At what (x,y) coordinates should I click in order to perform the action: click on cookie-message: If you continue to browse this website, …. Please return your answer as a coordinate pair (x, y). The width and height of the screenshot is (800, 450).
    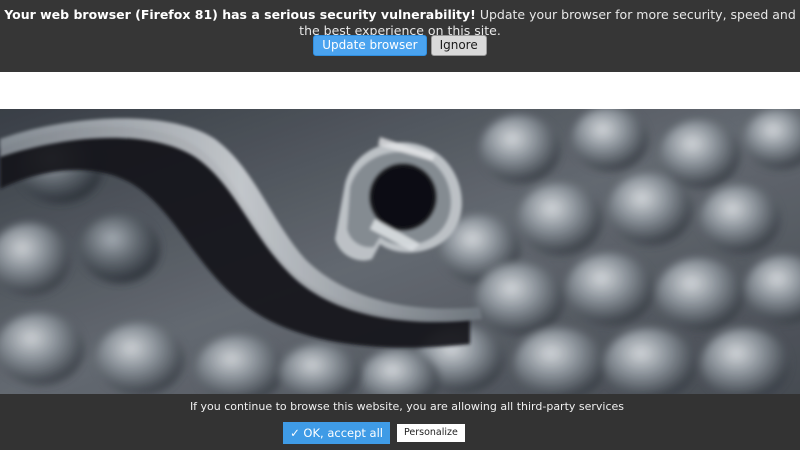
    Looking at the image, I should click on (407, 406).